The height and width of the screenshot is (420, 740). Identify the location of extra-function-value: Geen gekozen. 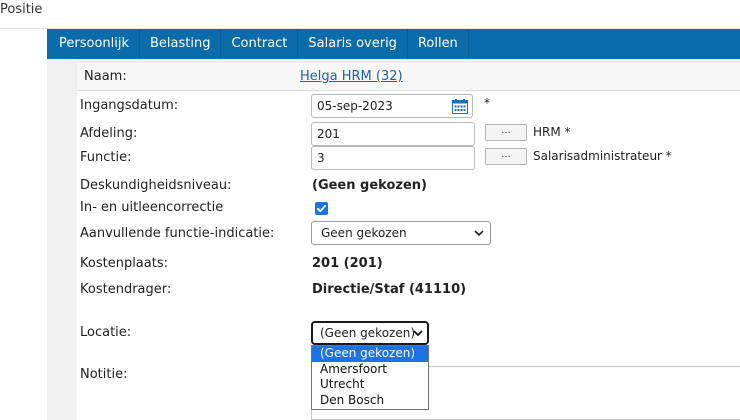
(364, 233).